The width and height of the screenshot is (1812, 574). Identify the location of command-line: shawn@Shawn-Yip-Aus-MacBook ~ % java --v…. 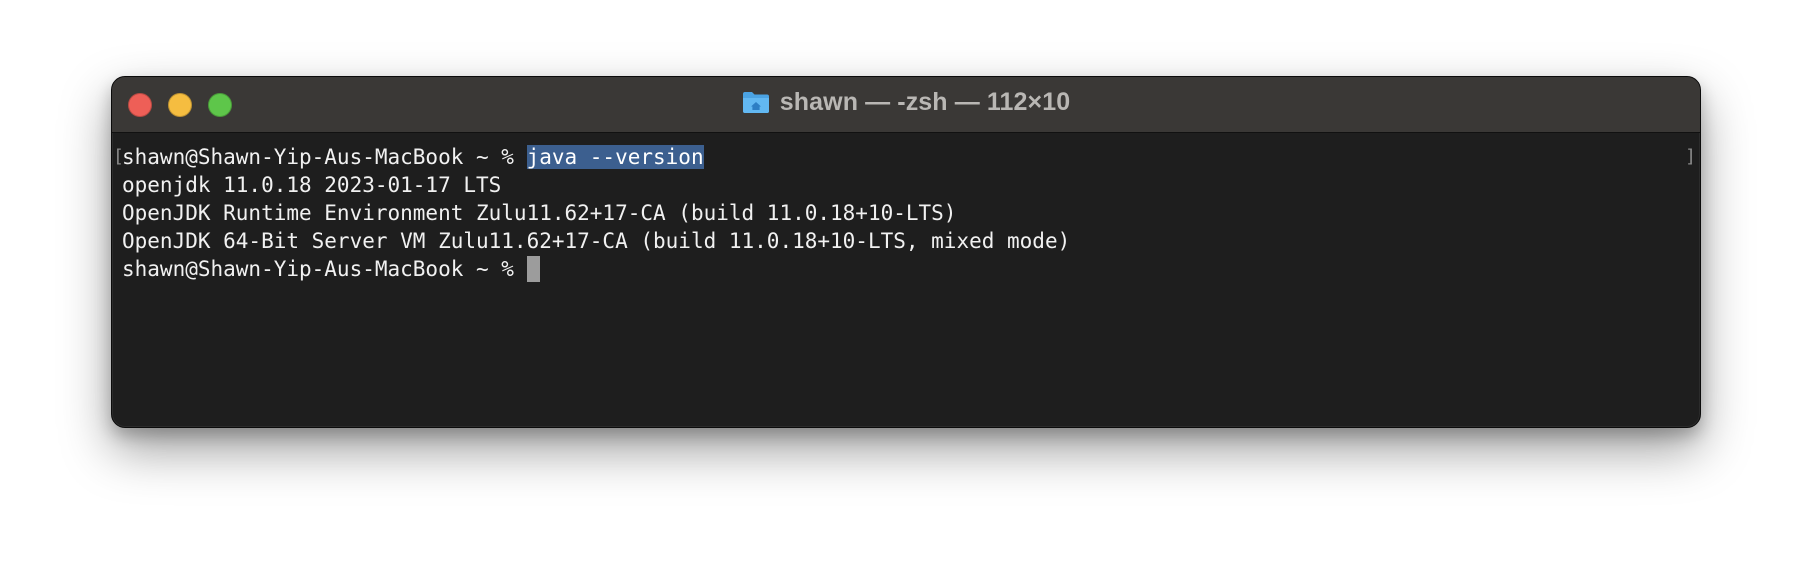
(413, 157).